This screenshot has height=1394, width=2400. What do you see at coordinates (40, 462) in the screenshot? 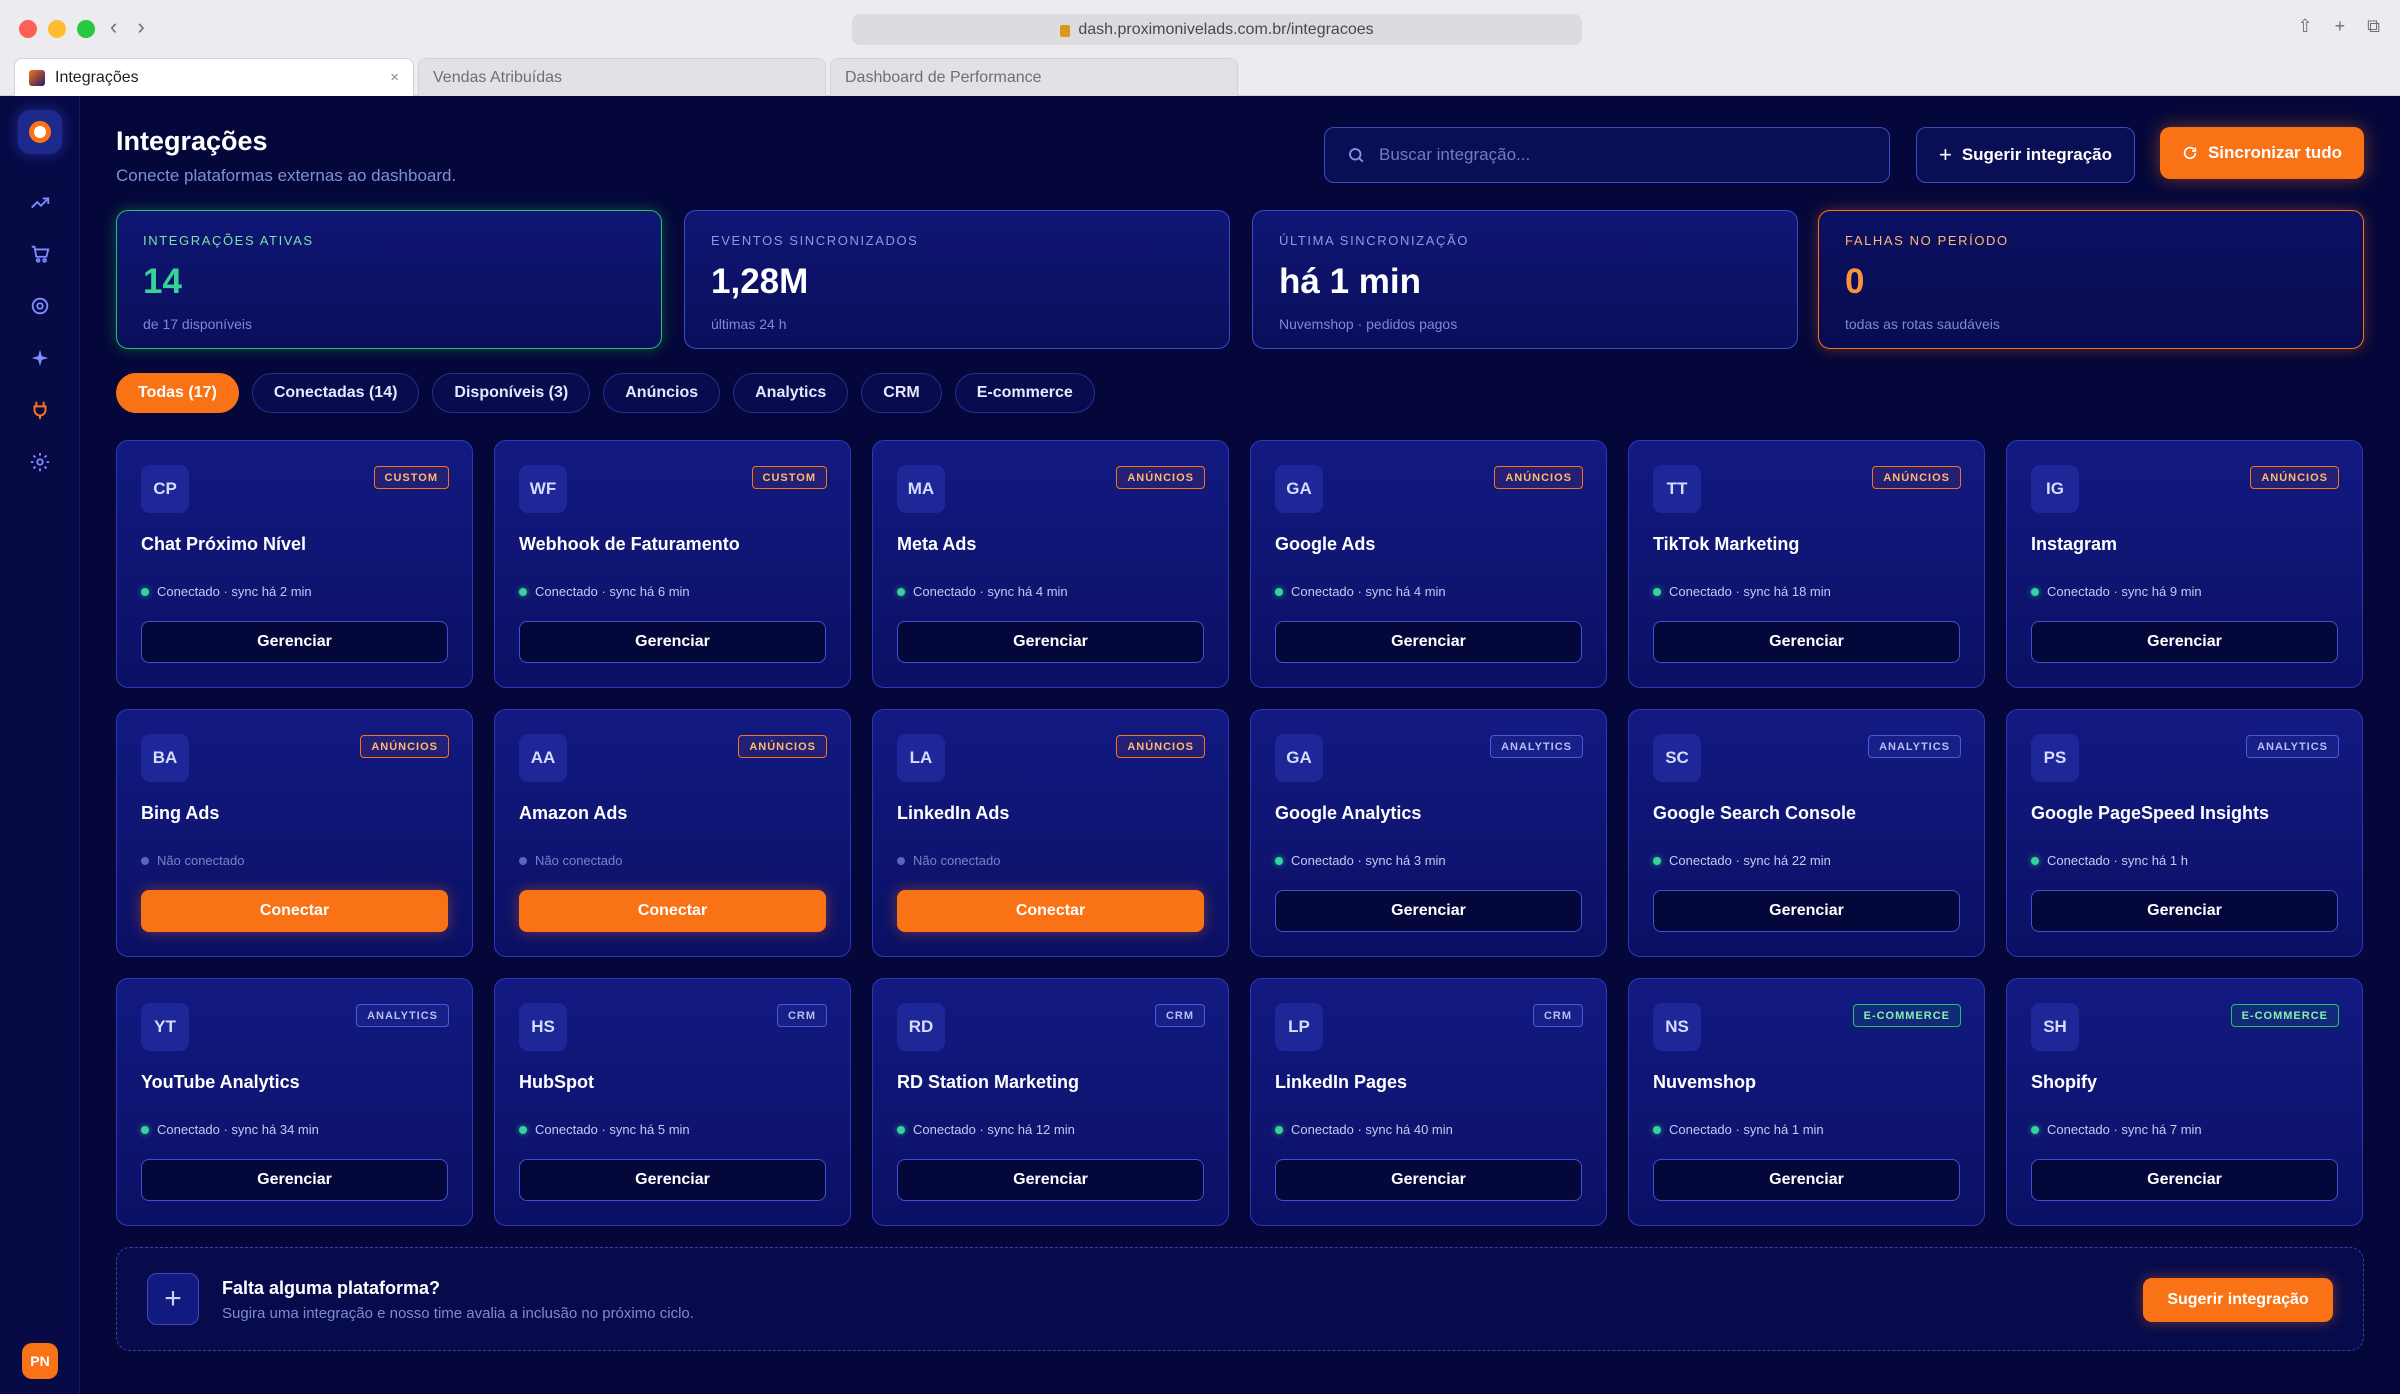
I see `sidebar-item-settings` at bounding box center [40, 462].